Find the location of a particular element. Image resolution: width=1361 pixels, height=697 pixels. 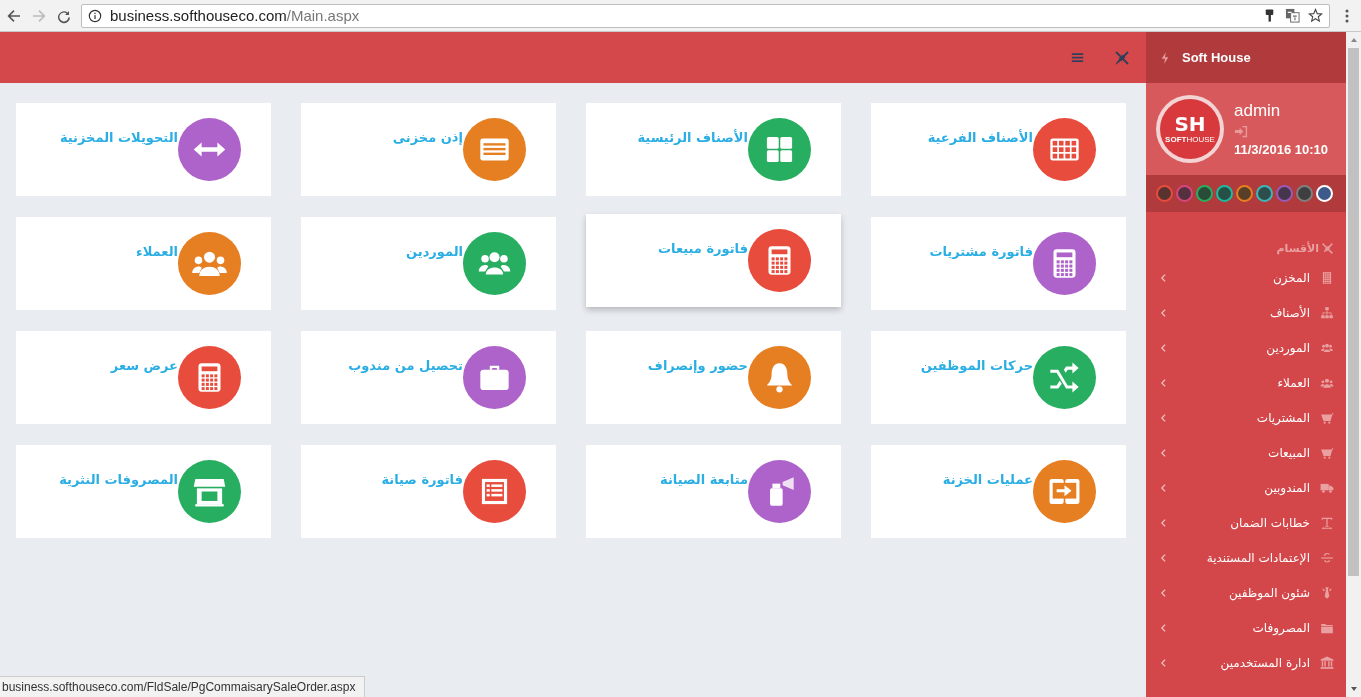

back-arrow-icon is located at coordinates (14, 15).